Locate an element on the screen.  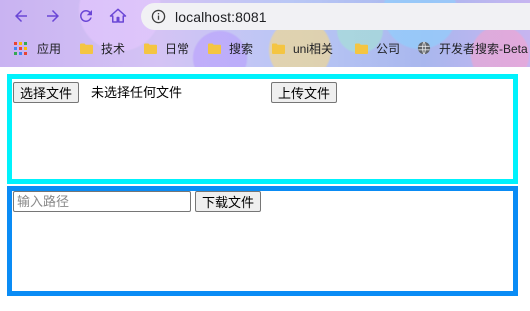
reload-icon is located at coordinates (86, 15).